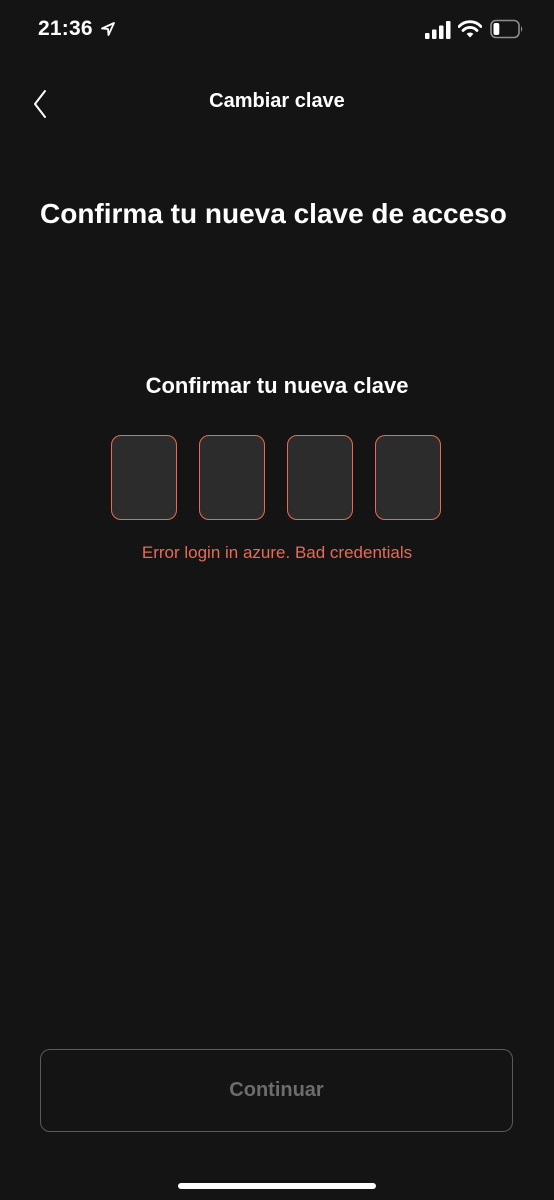 The width and height of the screenshot is (554, 1200). Describe the element at coordinates (277, 1186) in the screenshot. I see `home-indicator` at that location.